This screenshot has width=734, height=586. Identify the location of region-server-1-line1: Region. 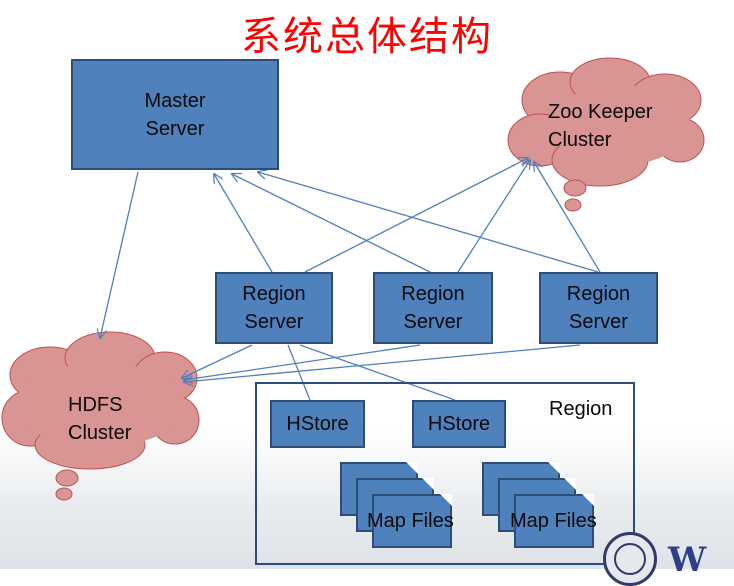
(274, 294).